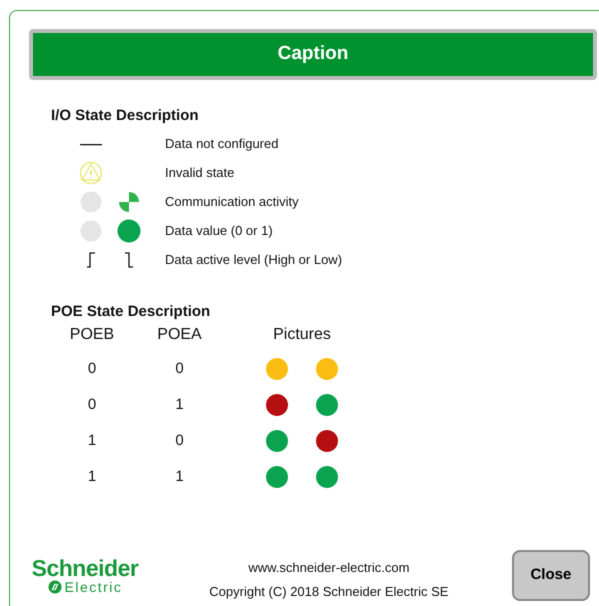  I want to click on close-button: Close, so click(551, 575).